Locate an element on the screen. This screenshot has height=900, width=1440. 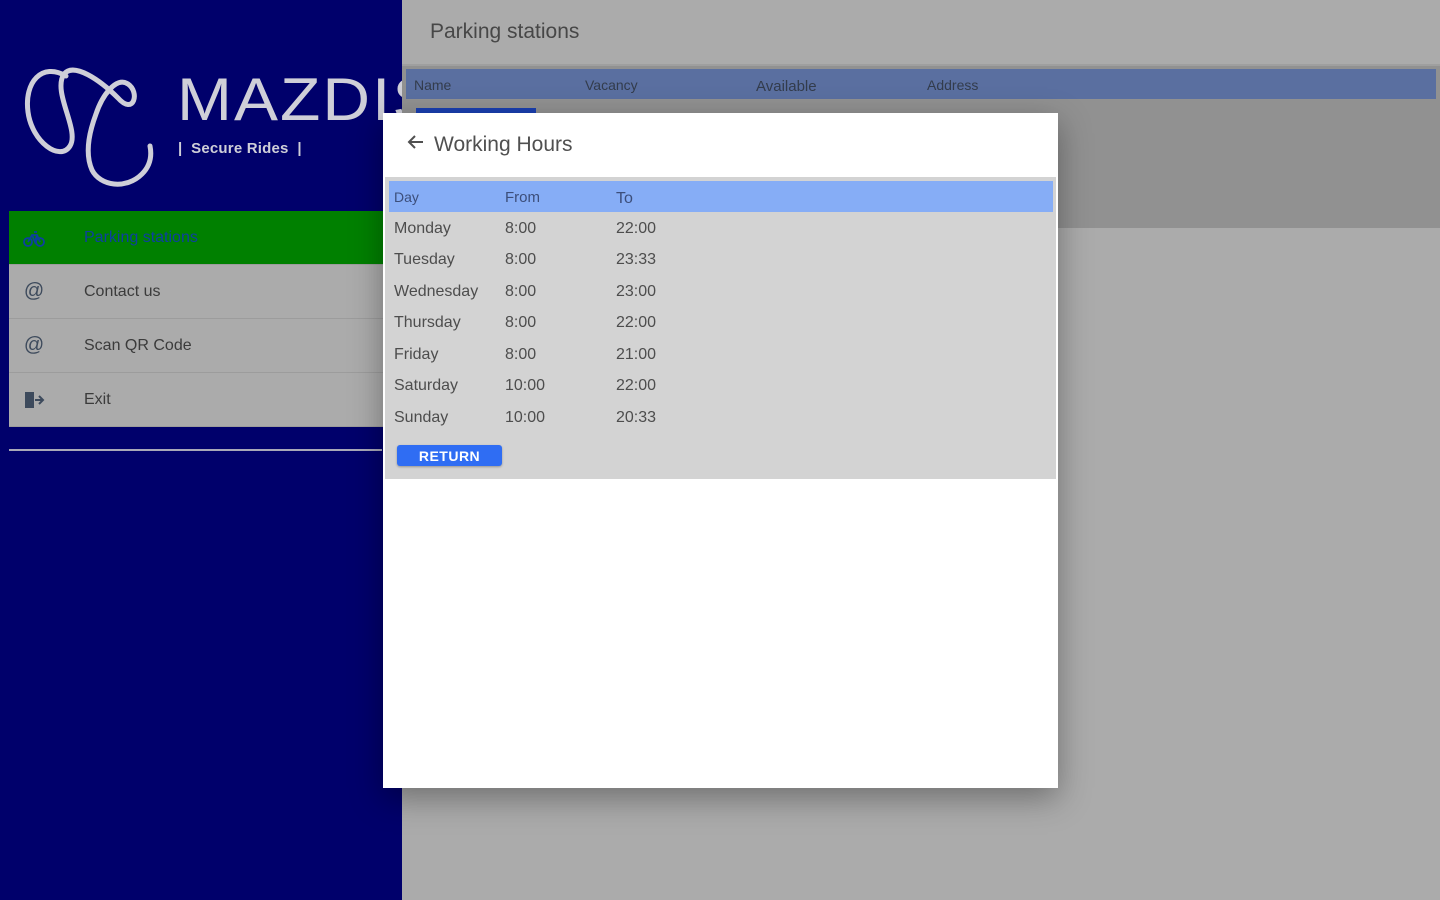
sidebar-item-label: Contact us is located at coordinates (122, 291).